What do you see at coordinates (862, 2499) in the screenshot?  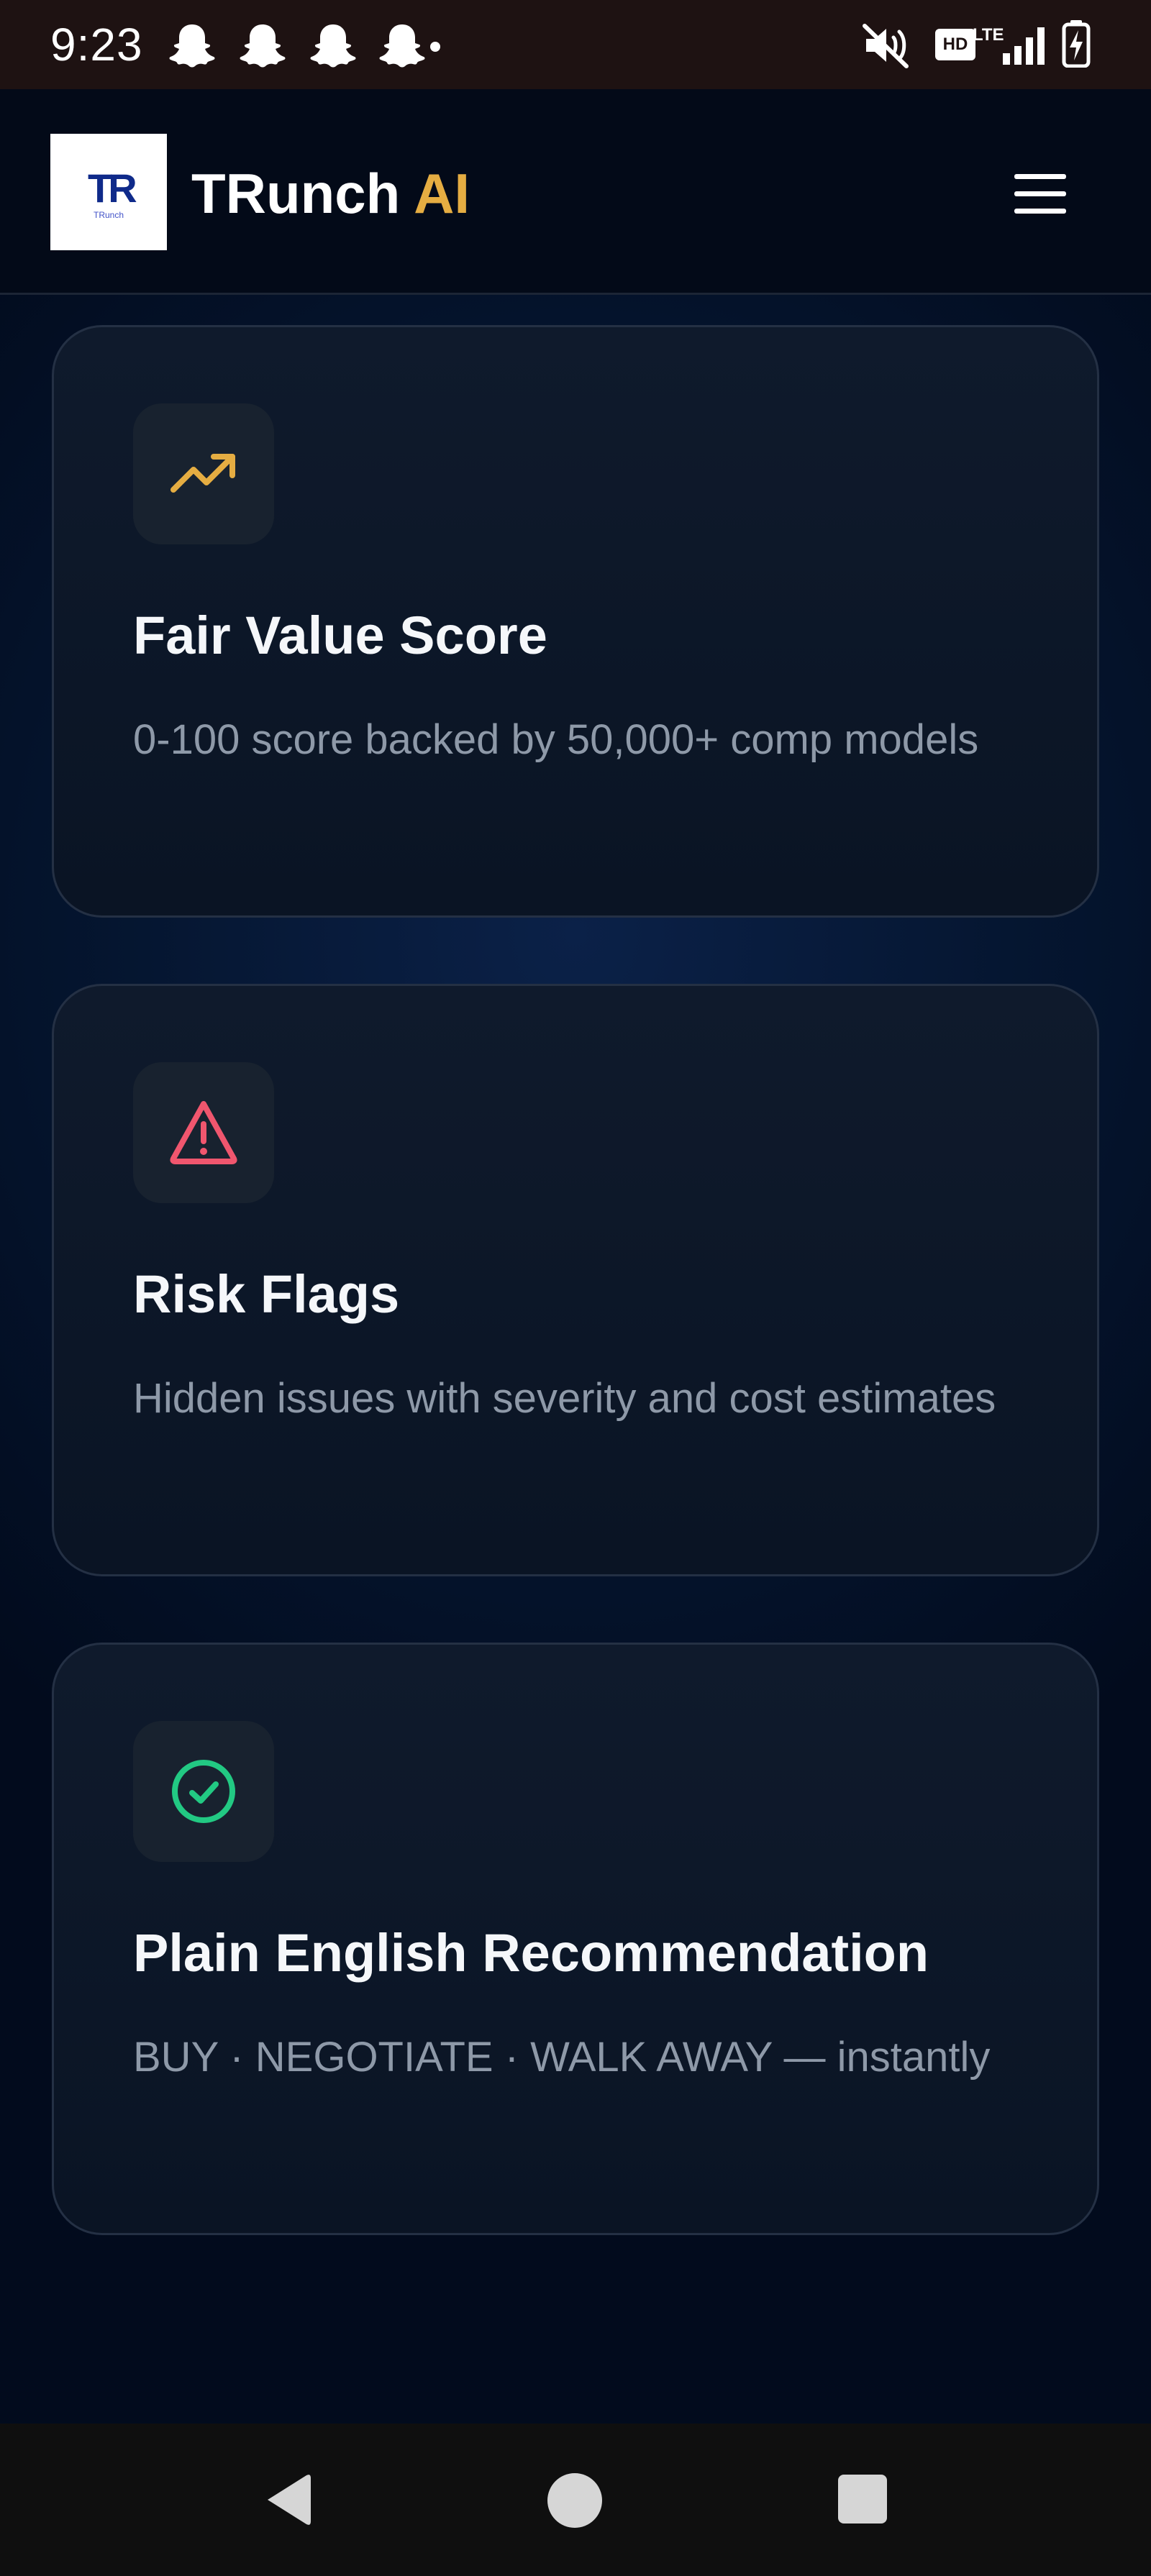 I see `recents-icon` at bounding box center [862, 2499].